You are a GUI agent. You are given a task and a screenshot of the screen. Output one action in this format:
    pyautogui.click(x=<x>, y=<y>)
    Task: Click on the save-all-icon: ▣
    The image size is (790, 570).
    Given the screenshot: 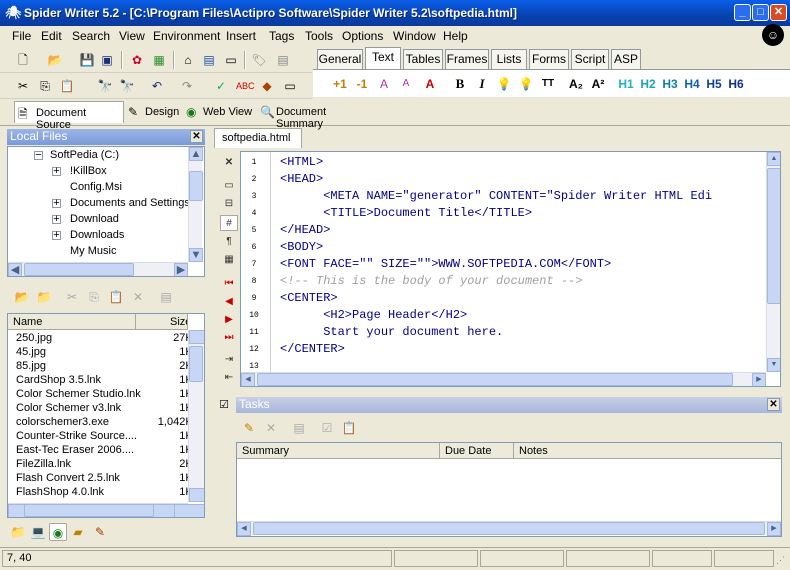 What is the action you would take?
    pyautogui.click(x=107, y=60)
    